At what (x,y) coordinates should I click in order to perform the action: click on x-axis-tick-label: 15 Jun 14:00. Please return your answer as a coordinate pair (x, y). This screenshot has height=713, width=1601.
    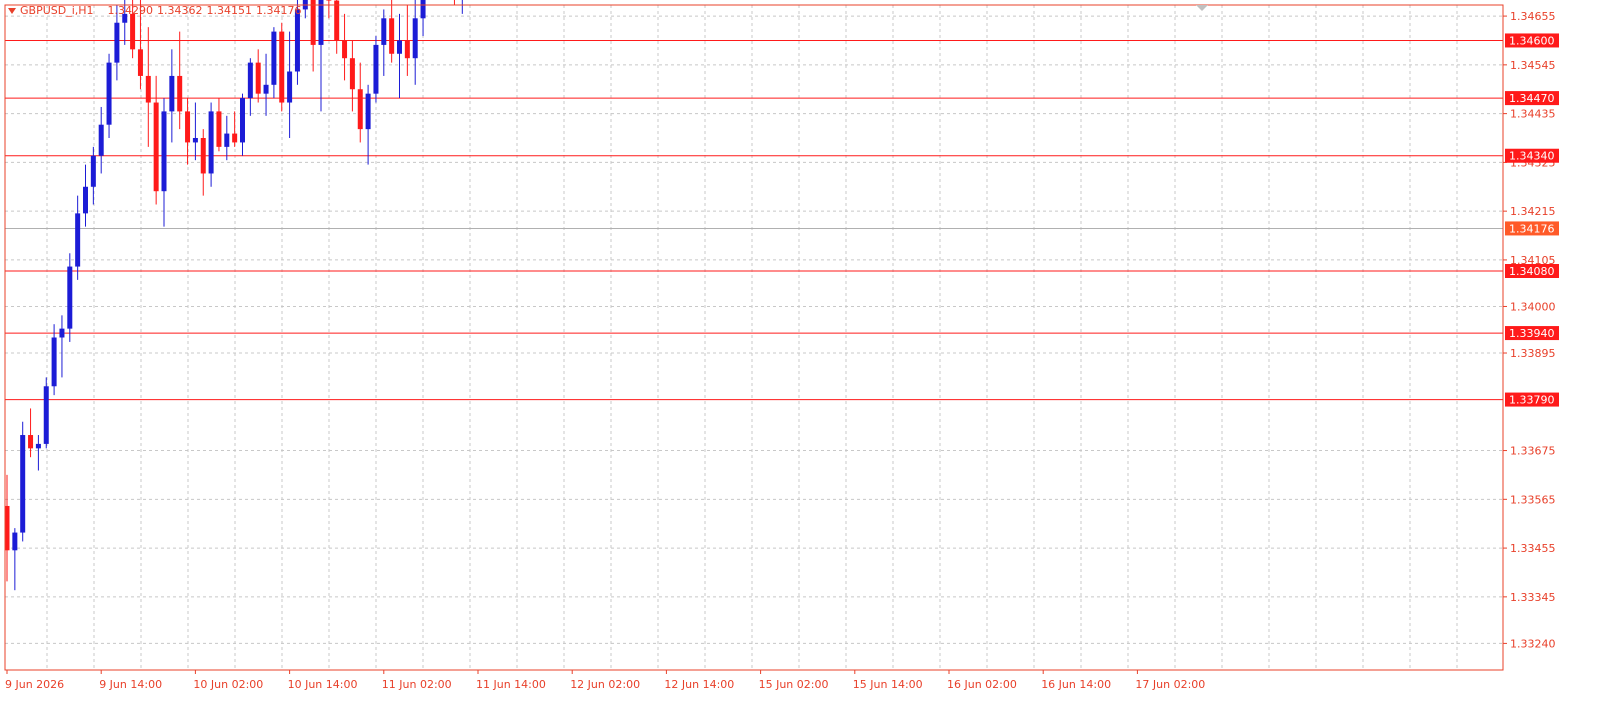
    Looking at the image, I should click on (888, 684).